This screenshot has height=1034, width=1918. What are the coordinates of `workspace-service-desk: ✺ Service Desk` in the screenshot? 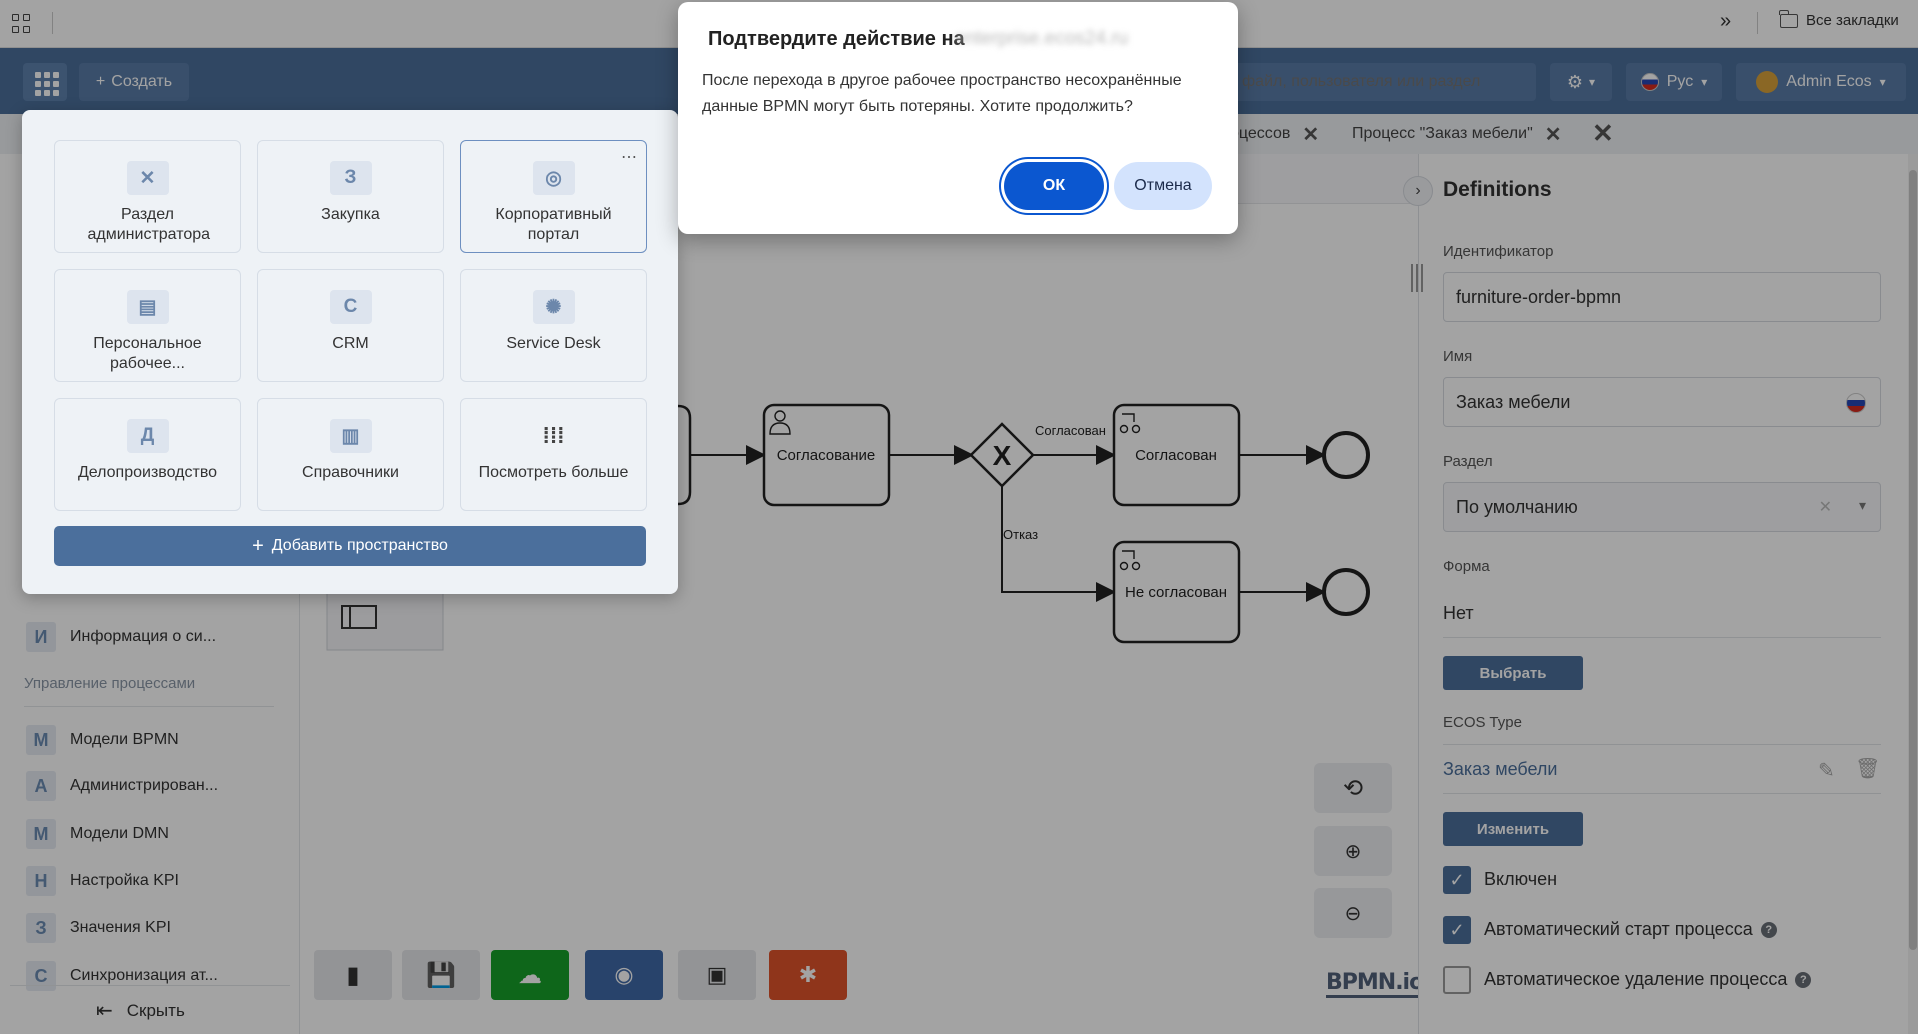 It's located at (553, 325).